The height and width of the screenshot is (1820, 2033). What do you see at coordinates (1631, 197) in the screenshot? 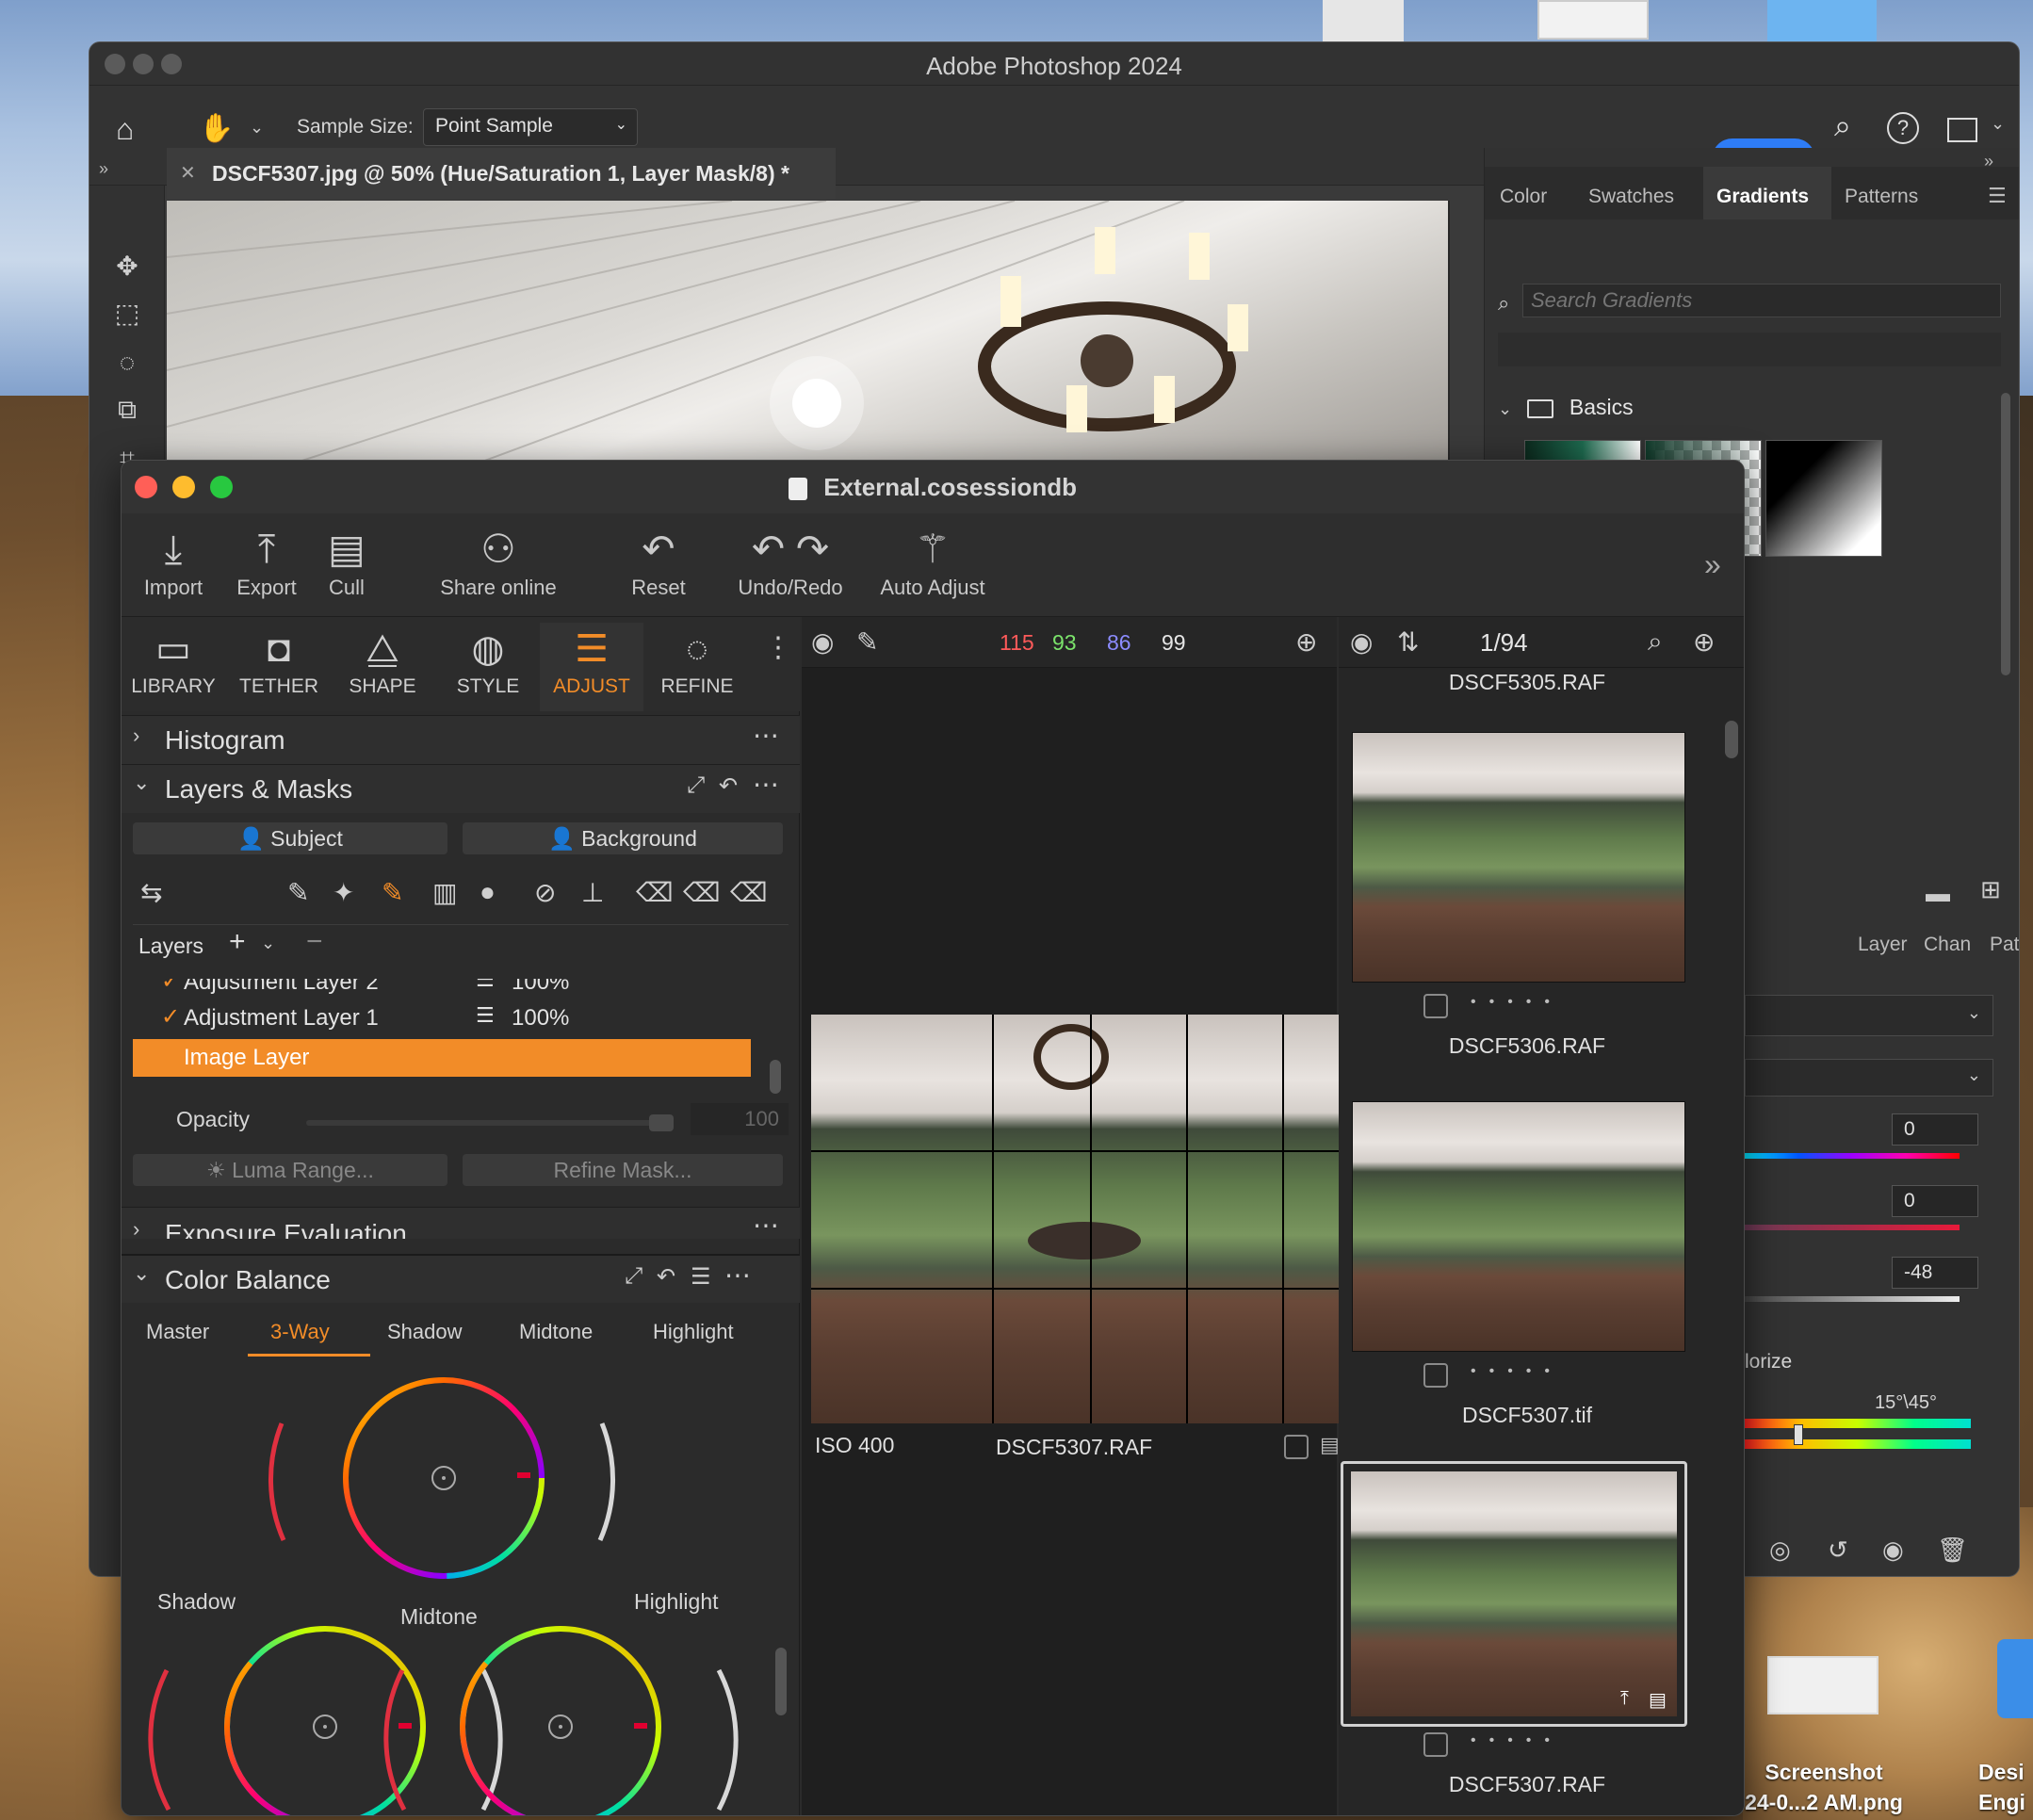
I see `tab-swatches: Swatches` at bounding box center [1631, 197].